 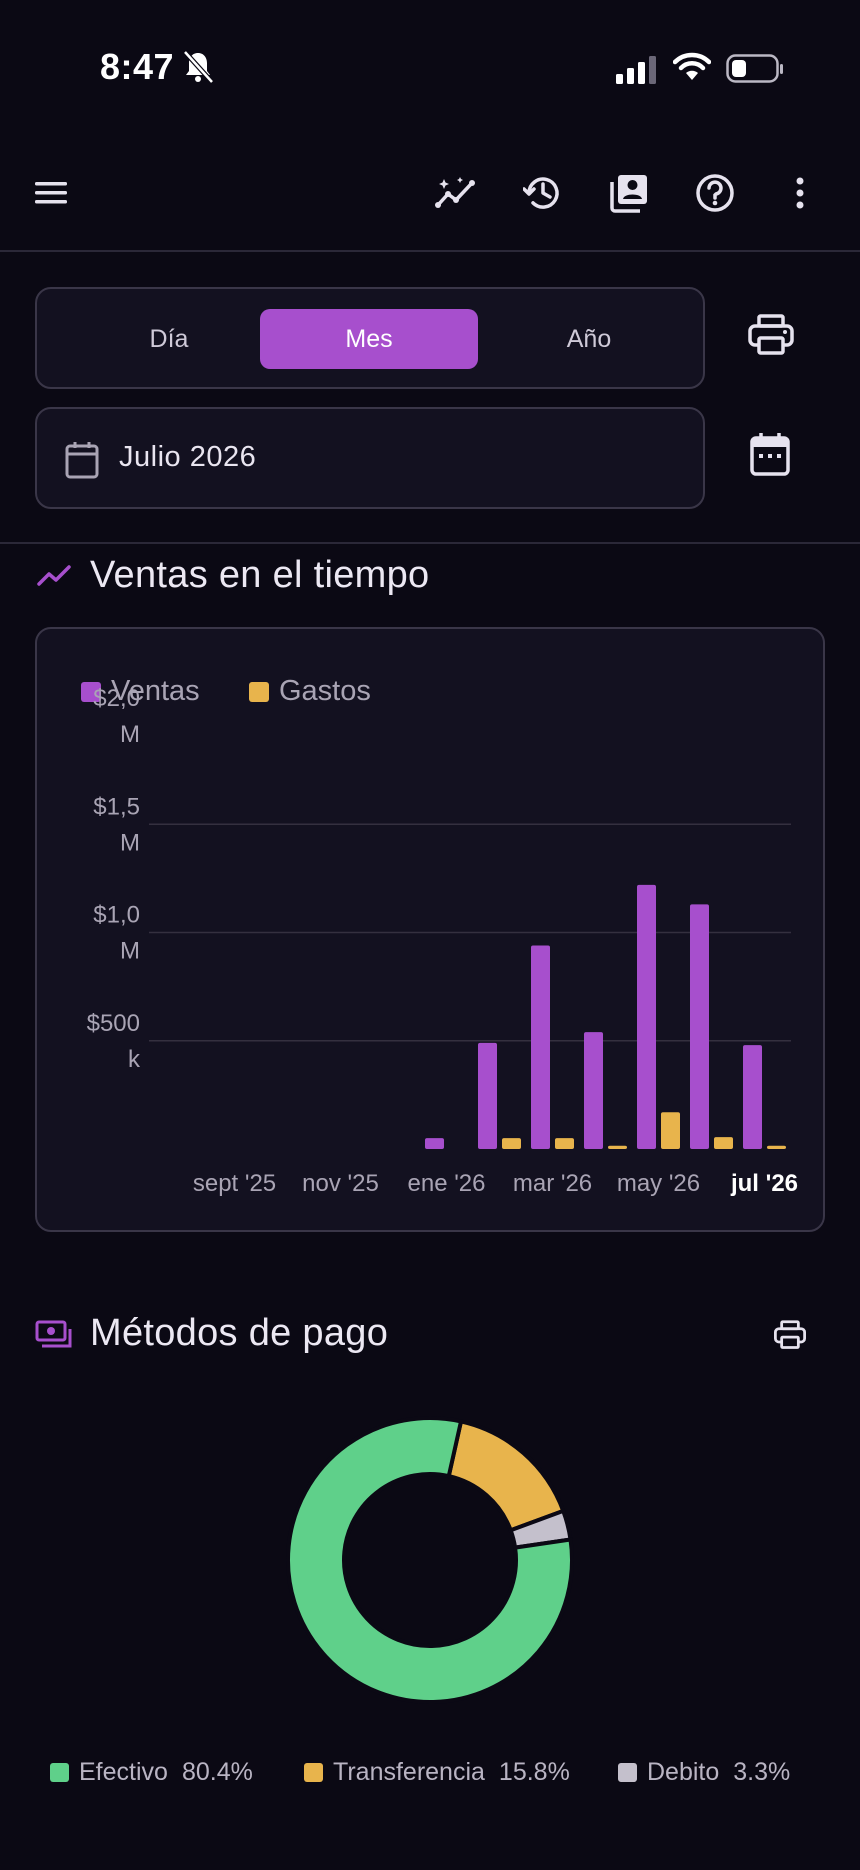 What do you see at coordinates (430, 1560) in the screenshot?
I see `payment-methods-donut` at bounding box center [430, 1560].